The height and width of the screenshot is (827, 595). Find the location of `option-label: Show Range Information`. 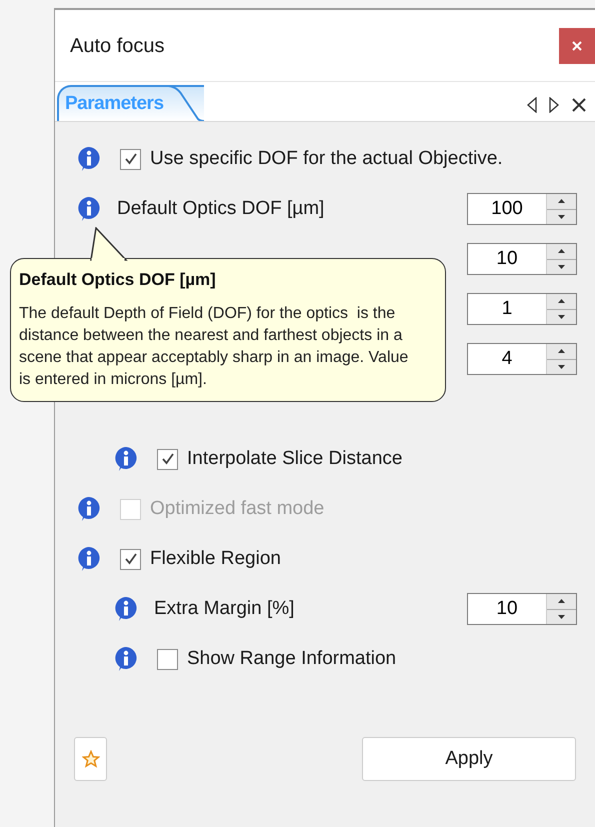

option-label: Show Range Information is located at coordinates (291, 658).